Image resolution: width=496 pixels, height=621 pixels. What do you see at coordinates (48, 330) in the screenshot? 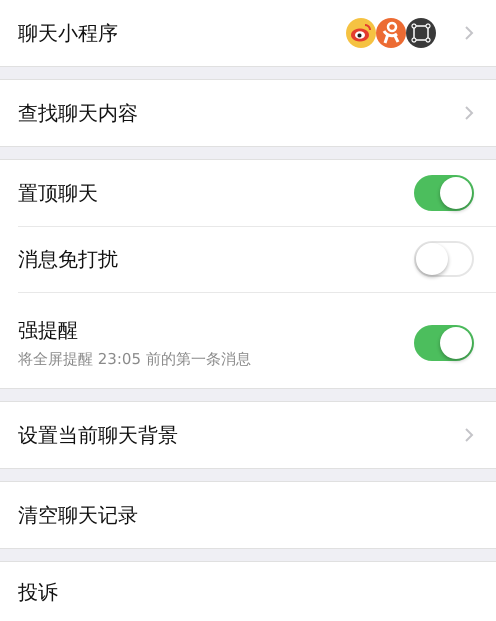
I see `setting-label: 强提醒` at bounding box center [48, 330].